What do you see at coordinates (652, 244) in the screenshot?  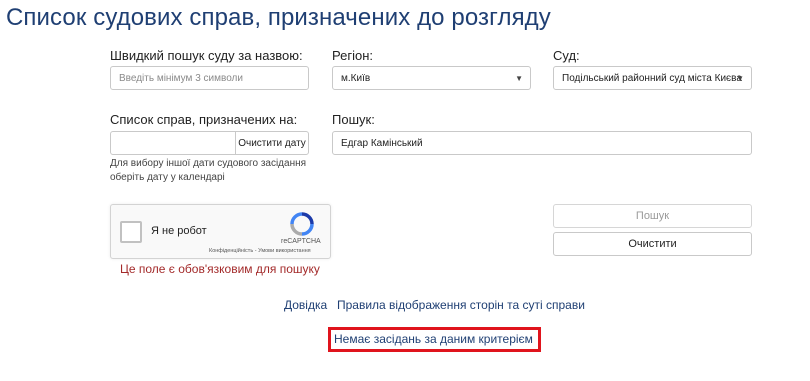 I see `clear-button: Очистити` at bounding box center [652, 244].